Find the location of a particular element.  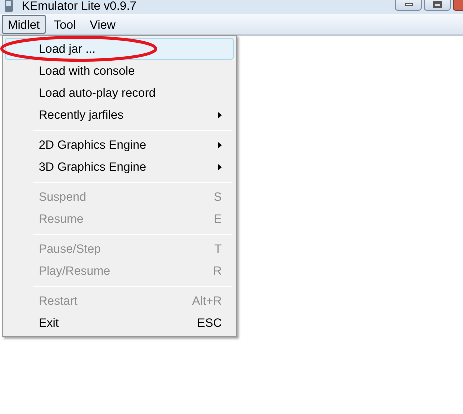

menu-item: Exit ESC is located at coordinates (119, 323).